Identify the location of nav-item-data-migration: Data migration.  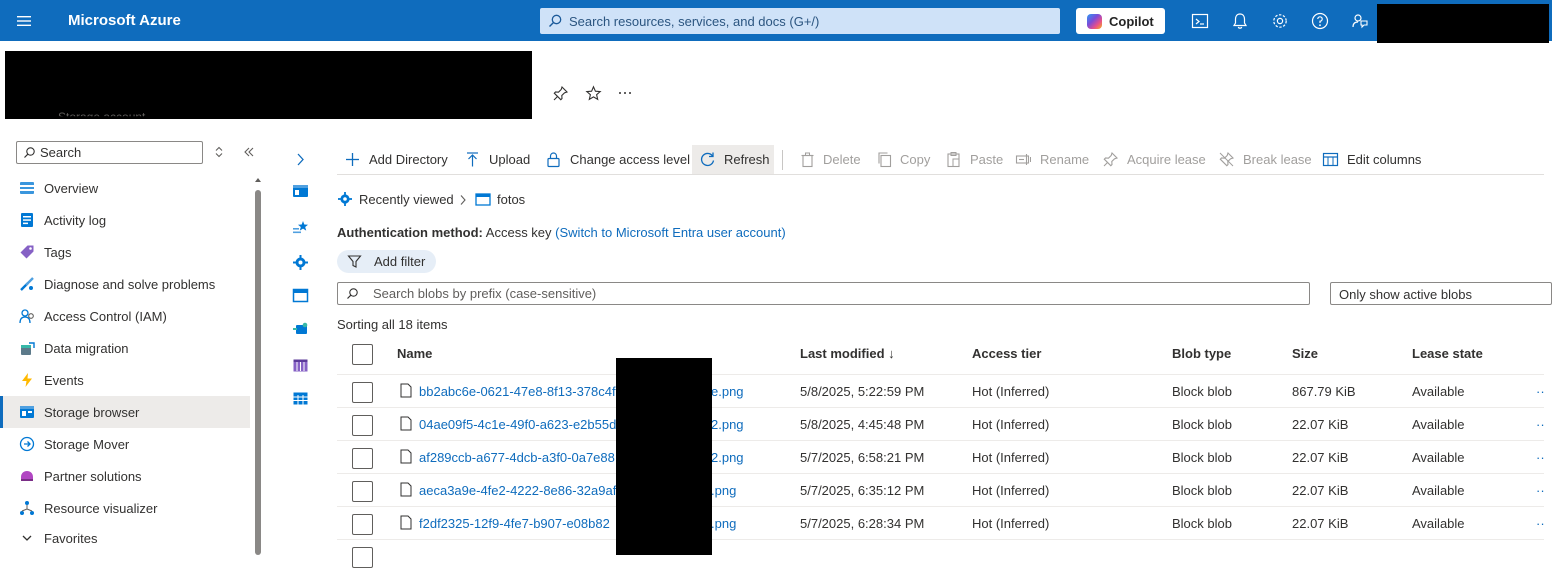
(125, 348).